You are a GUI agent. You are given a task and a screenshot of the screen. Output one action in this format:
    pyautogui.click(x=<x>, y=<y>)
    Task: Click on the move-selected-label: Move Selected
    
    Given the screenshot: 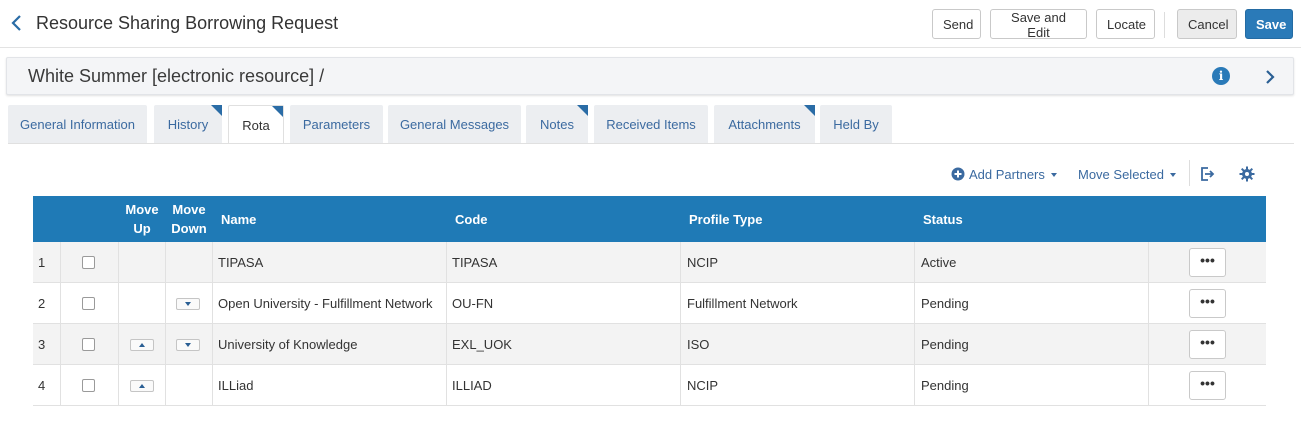 What is the action you would take?
    pyautogui.click(x=1121, y=174)
    